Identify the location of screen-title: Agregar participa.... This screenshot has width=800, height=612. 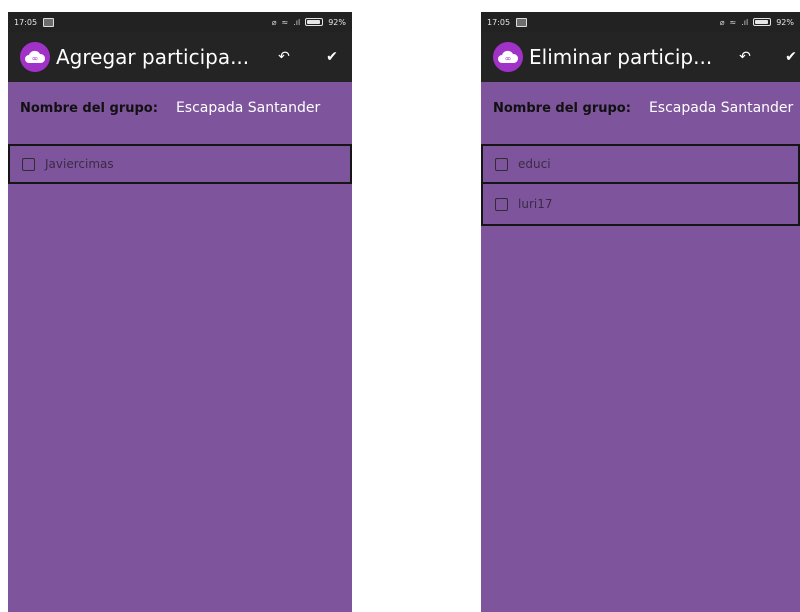
(153, 57).